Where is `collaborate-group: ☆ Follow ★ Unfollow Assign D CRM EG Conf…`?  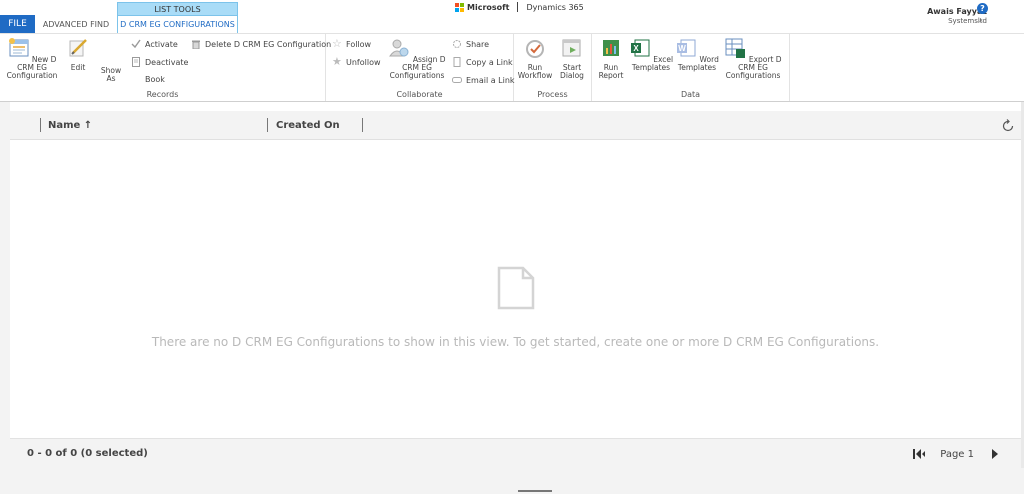 collaborate-group: ☆ Follow ★ Unfollow Assign D CRM EG Conf… is located at coordinates (420, 67).